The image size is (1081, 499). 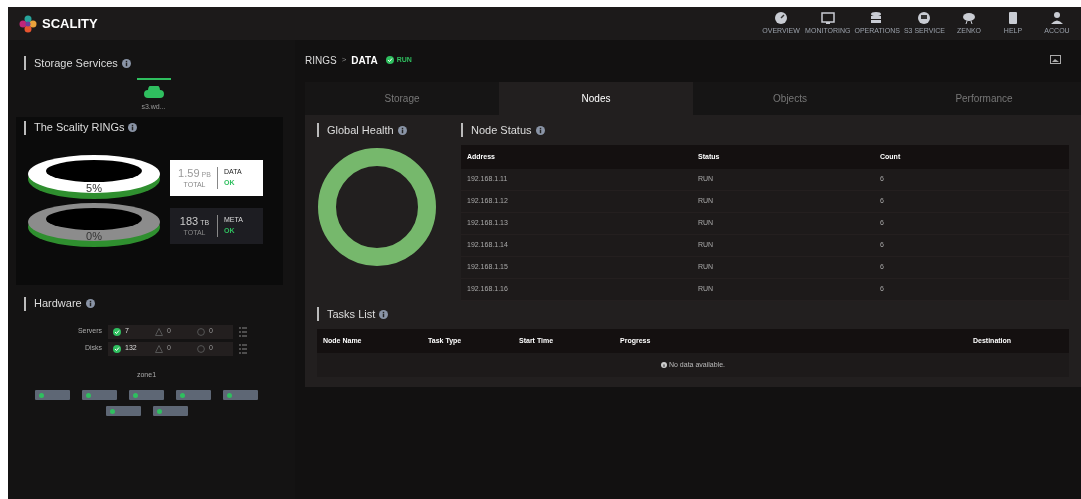 I want to click on ring-percent: 5%, so click(x=94, y=187).